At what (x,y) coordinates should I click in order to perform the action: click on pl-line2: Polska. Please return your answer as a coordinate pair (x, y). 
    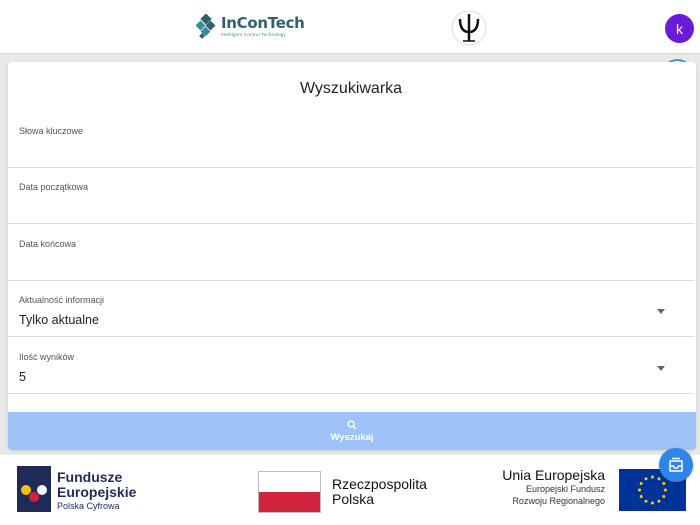
    Looking at the image, I should click on (353, 498).